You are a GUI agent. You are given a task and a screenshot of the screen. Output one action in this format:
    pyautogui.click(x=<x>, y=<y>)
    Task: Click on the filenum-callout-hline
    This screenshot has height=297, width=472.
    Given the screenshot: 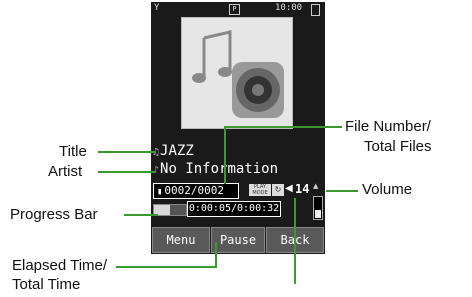 What is the action you would take?
    pyautogui.click(x=283, y=127)
    